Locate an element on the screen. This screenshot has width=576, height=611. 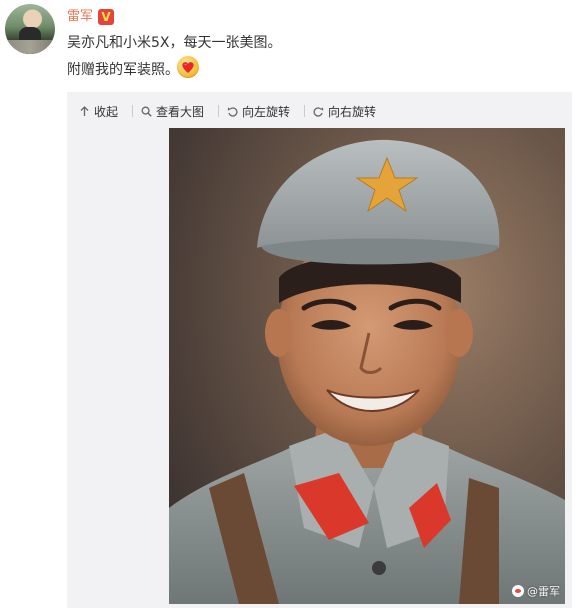
rotate-right-button: 向右旋转 is located at coordinates (344, 111).